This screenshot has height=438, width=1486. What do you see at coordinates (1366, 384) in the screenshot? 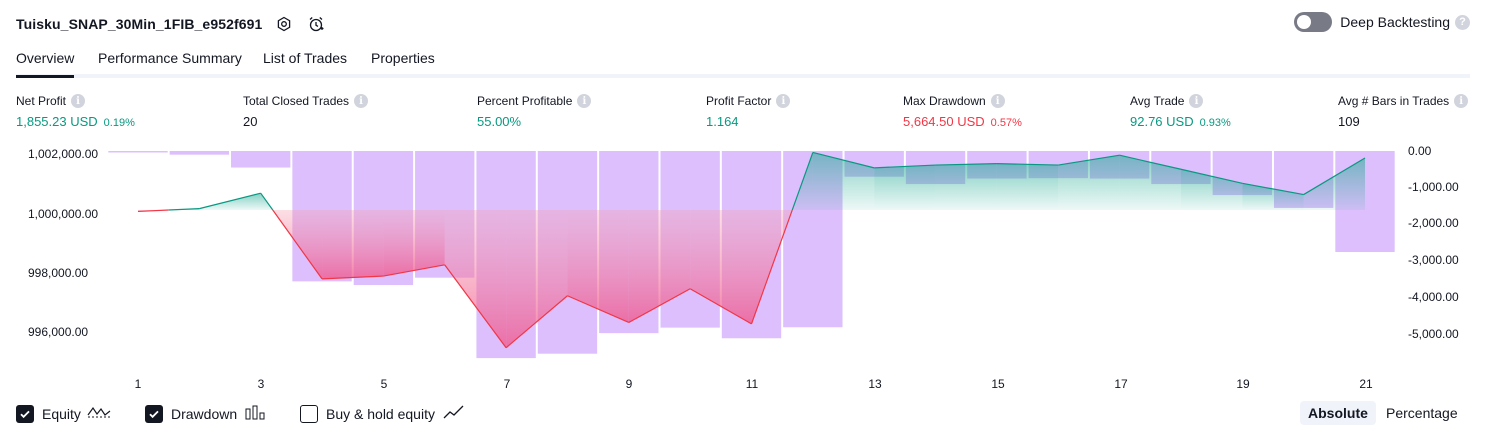
I see `x-axis-tick: 21` at bounding box center [1366, 384].